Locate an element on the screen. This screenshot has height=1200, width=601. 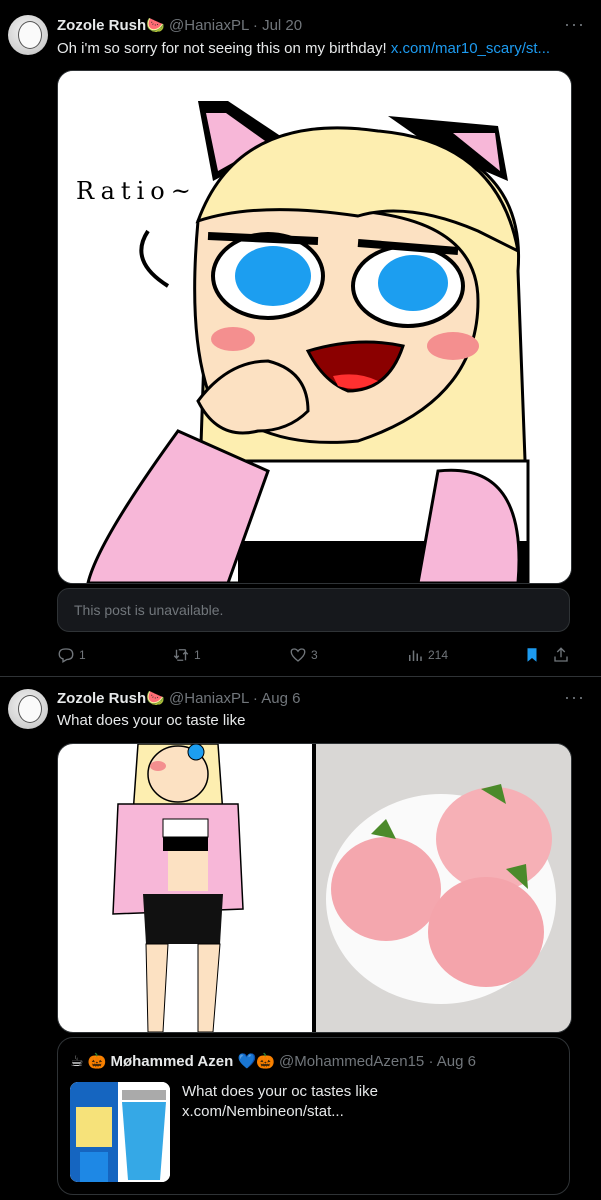
views-icon is located at coordinates (415, 655).